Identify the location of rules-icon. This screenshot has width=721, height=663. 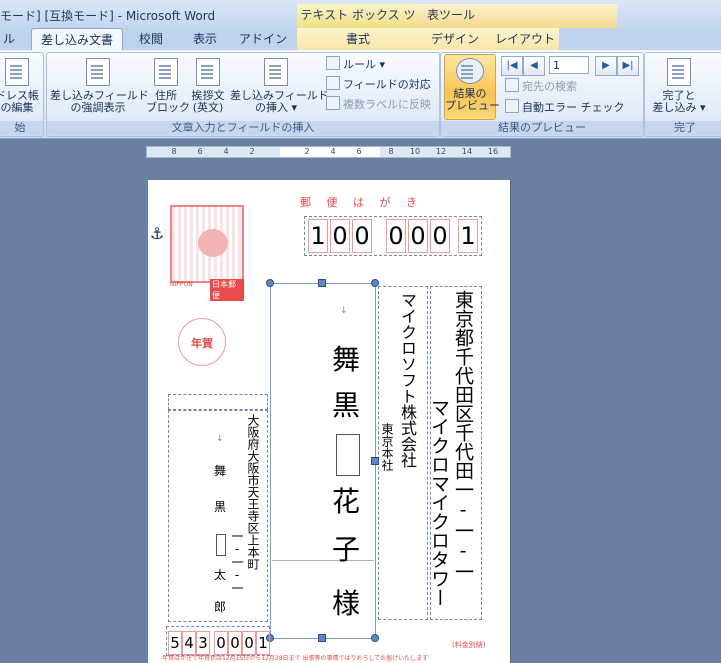
(333, 63).